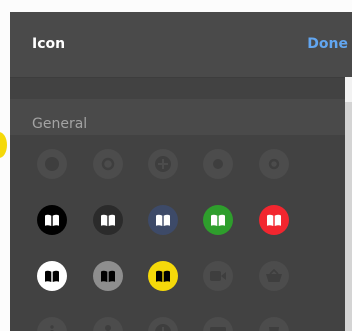  Describe the element at coordinates (327, 44) in the screenshot. I see `done-button: Done` at that location.